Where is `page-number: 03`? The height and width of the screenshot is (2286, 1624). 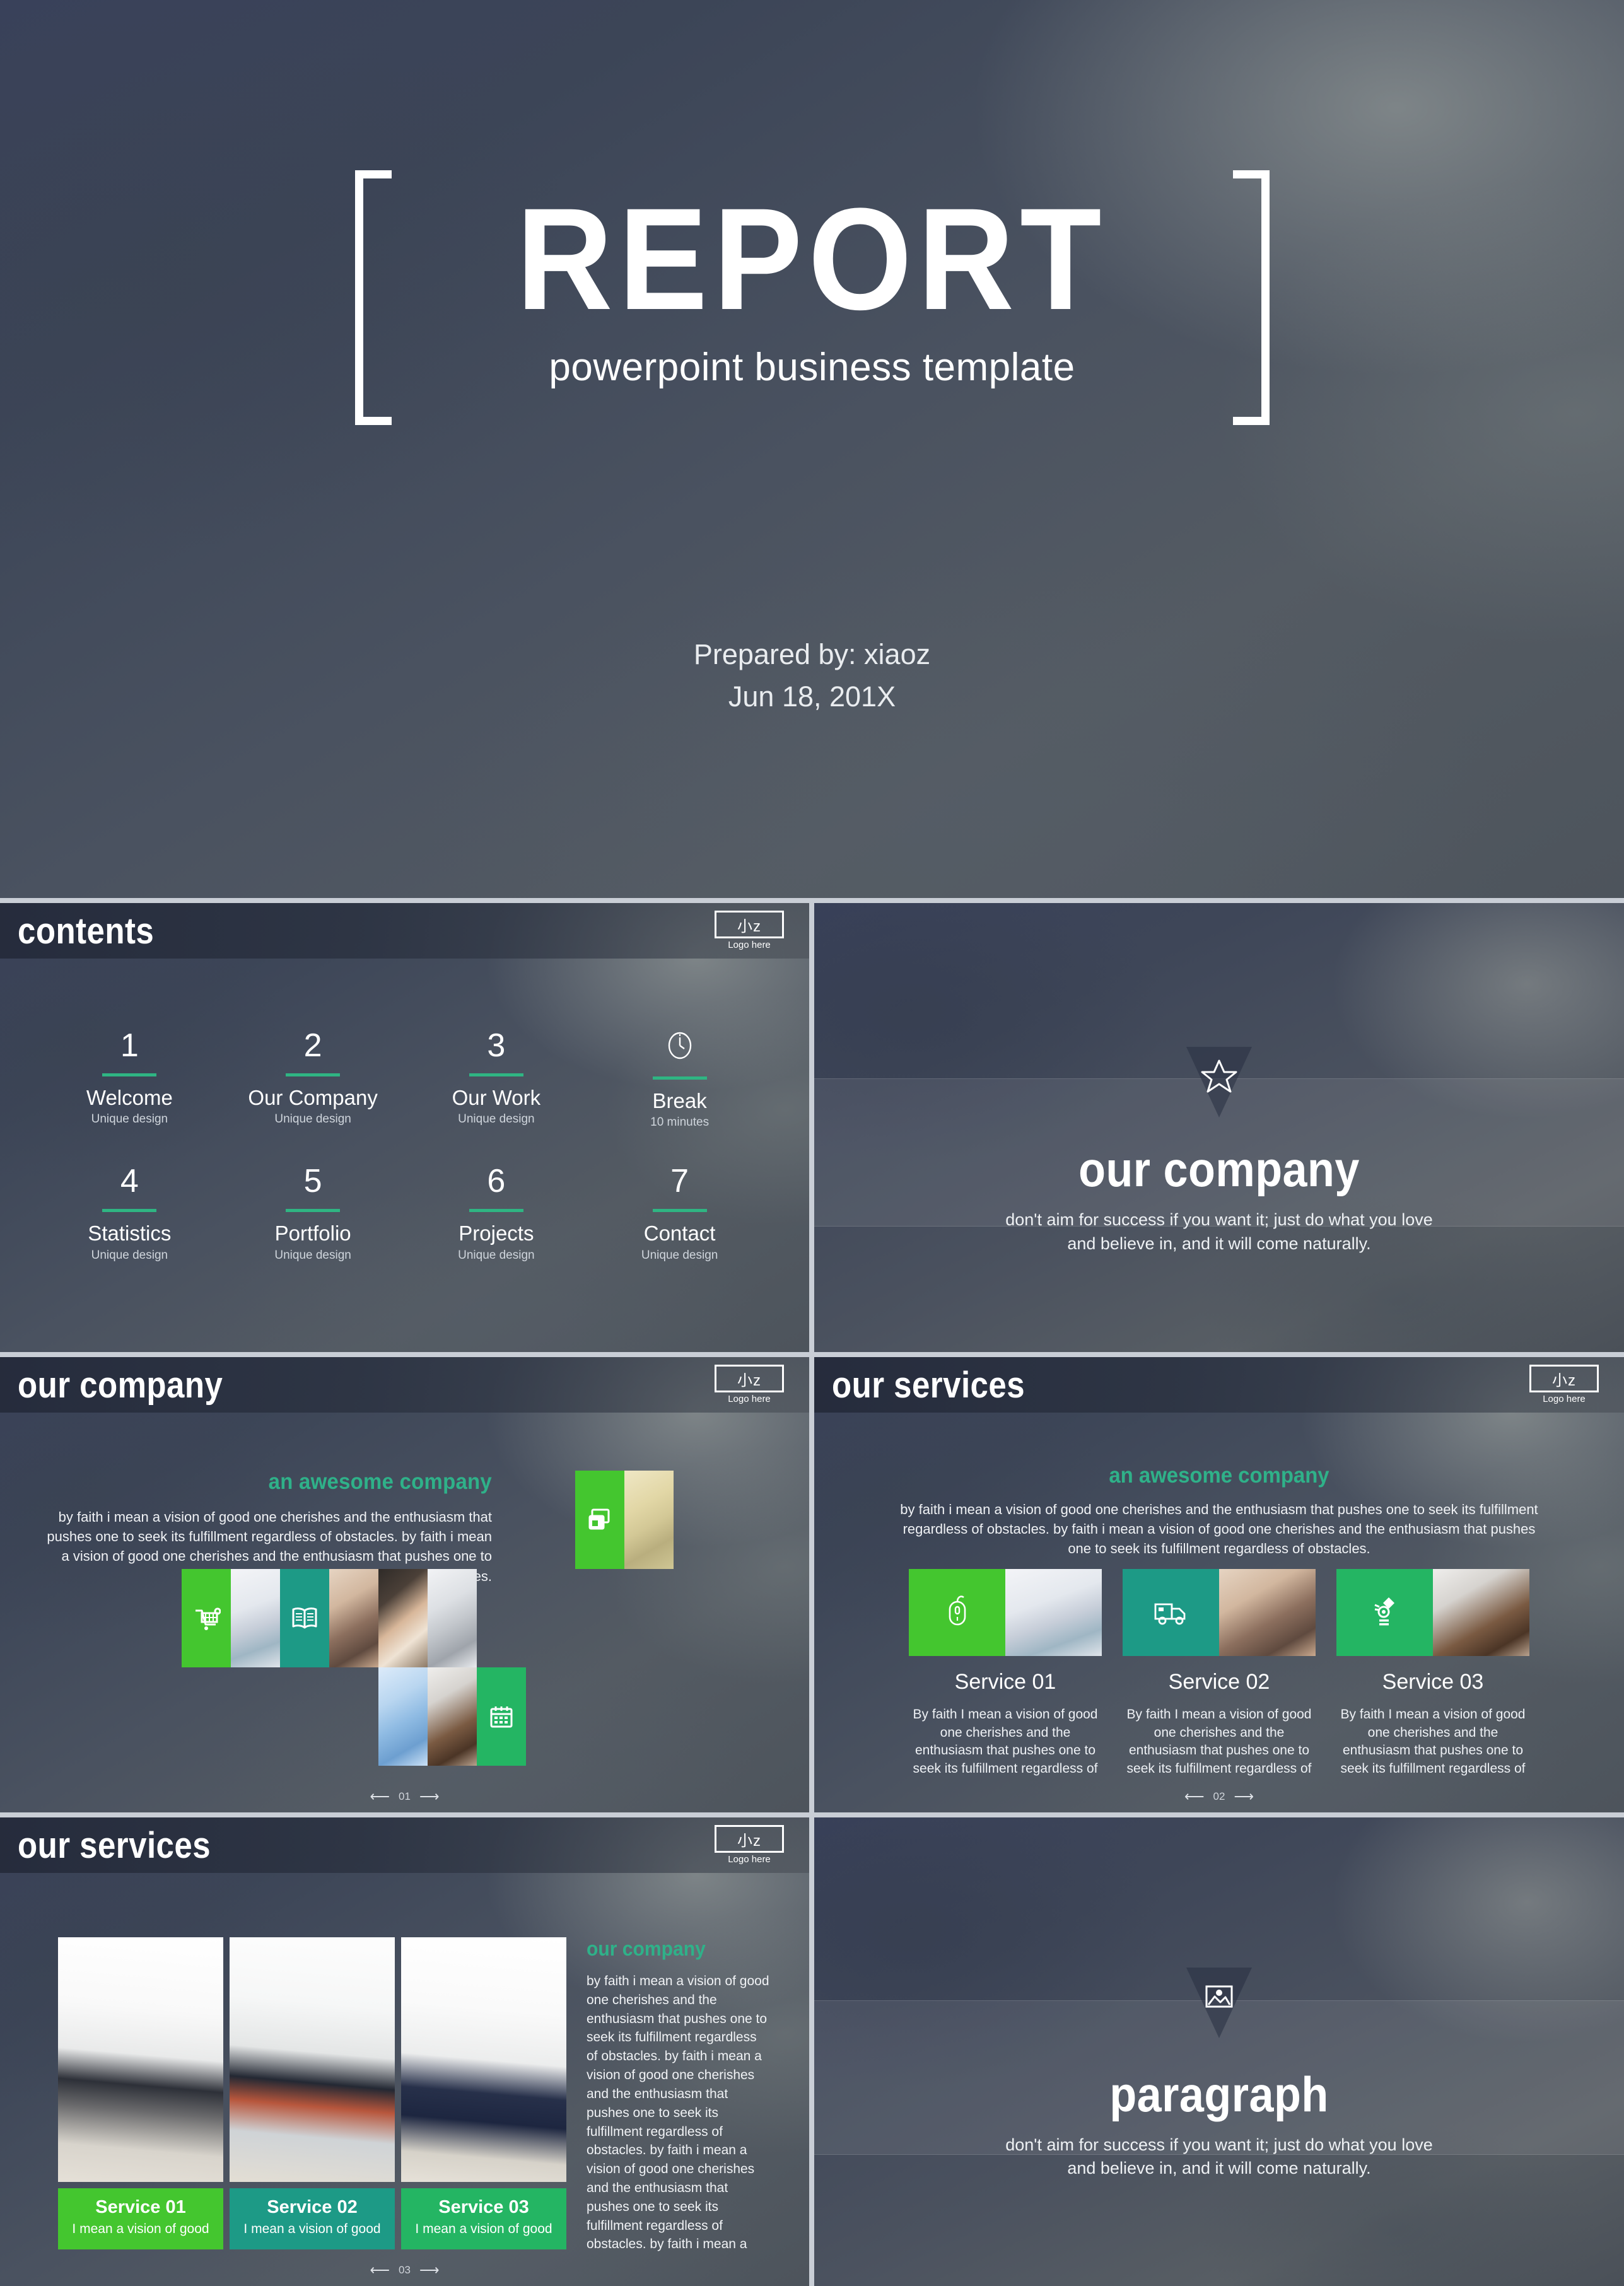
page-number: 03 is located at coordinates (405, 2270).